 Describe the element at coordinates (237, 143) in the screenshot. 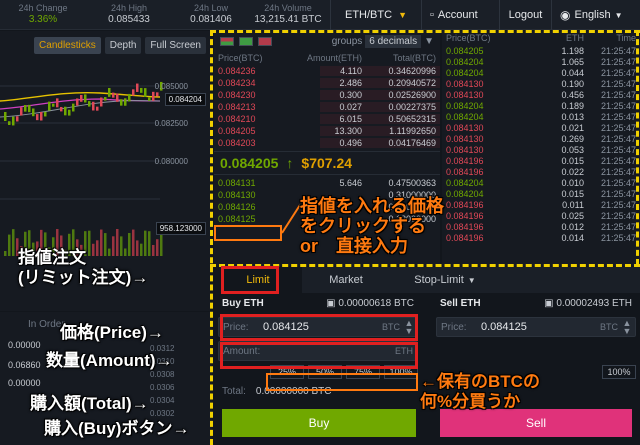

I see `ask-price: 0.084203` at that location.